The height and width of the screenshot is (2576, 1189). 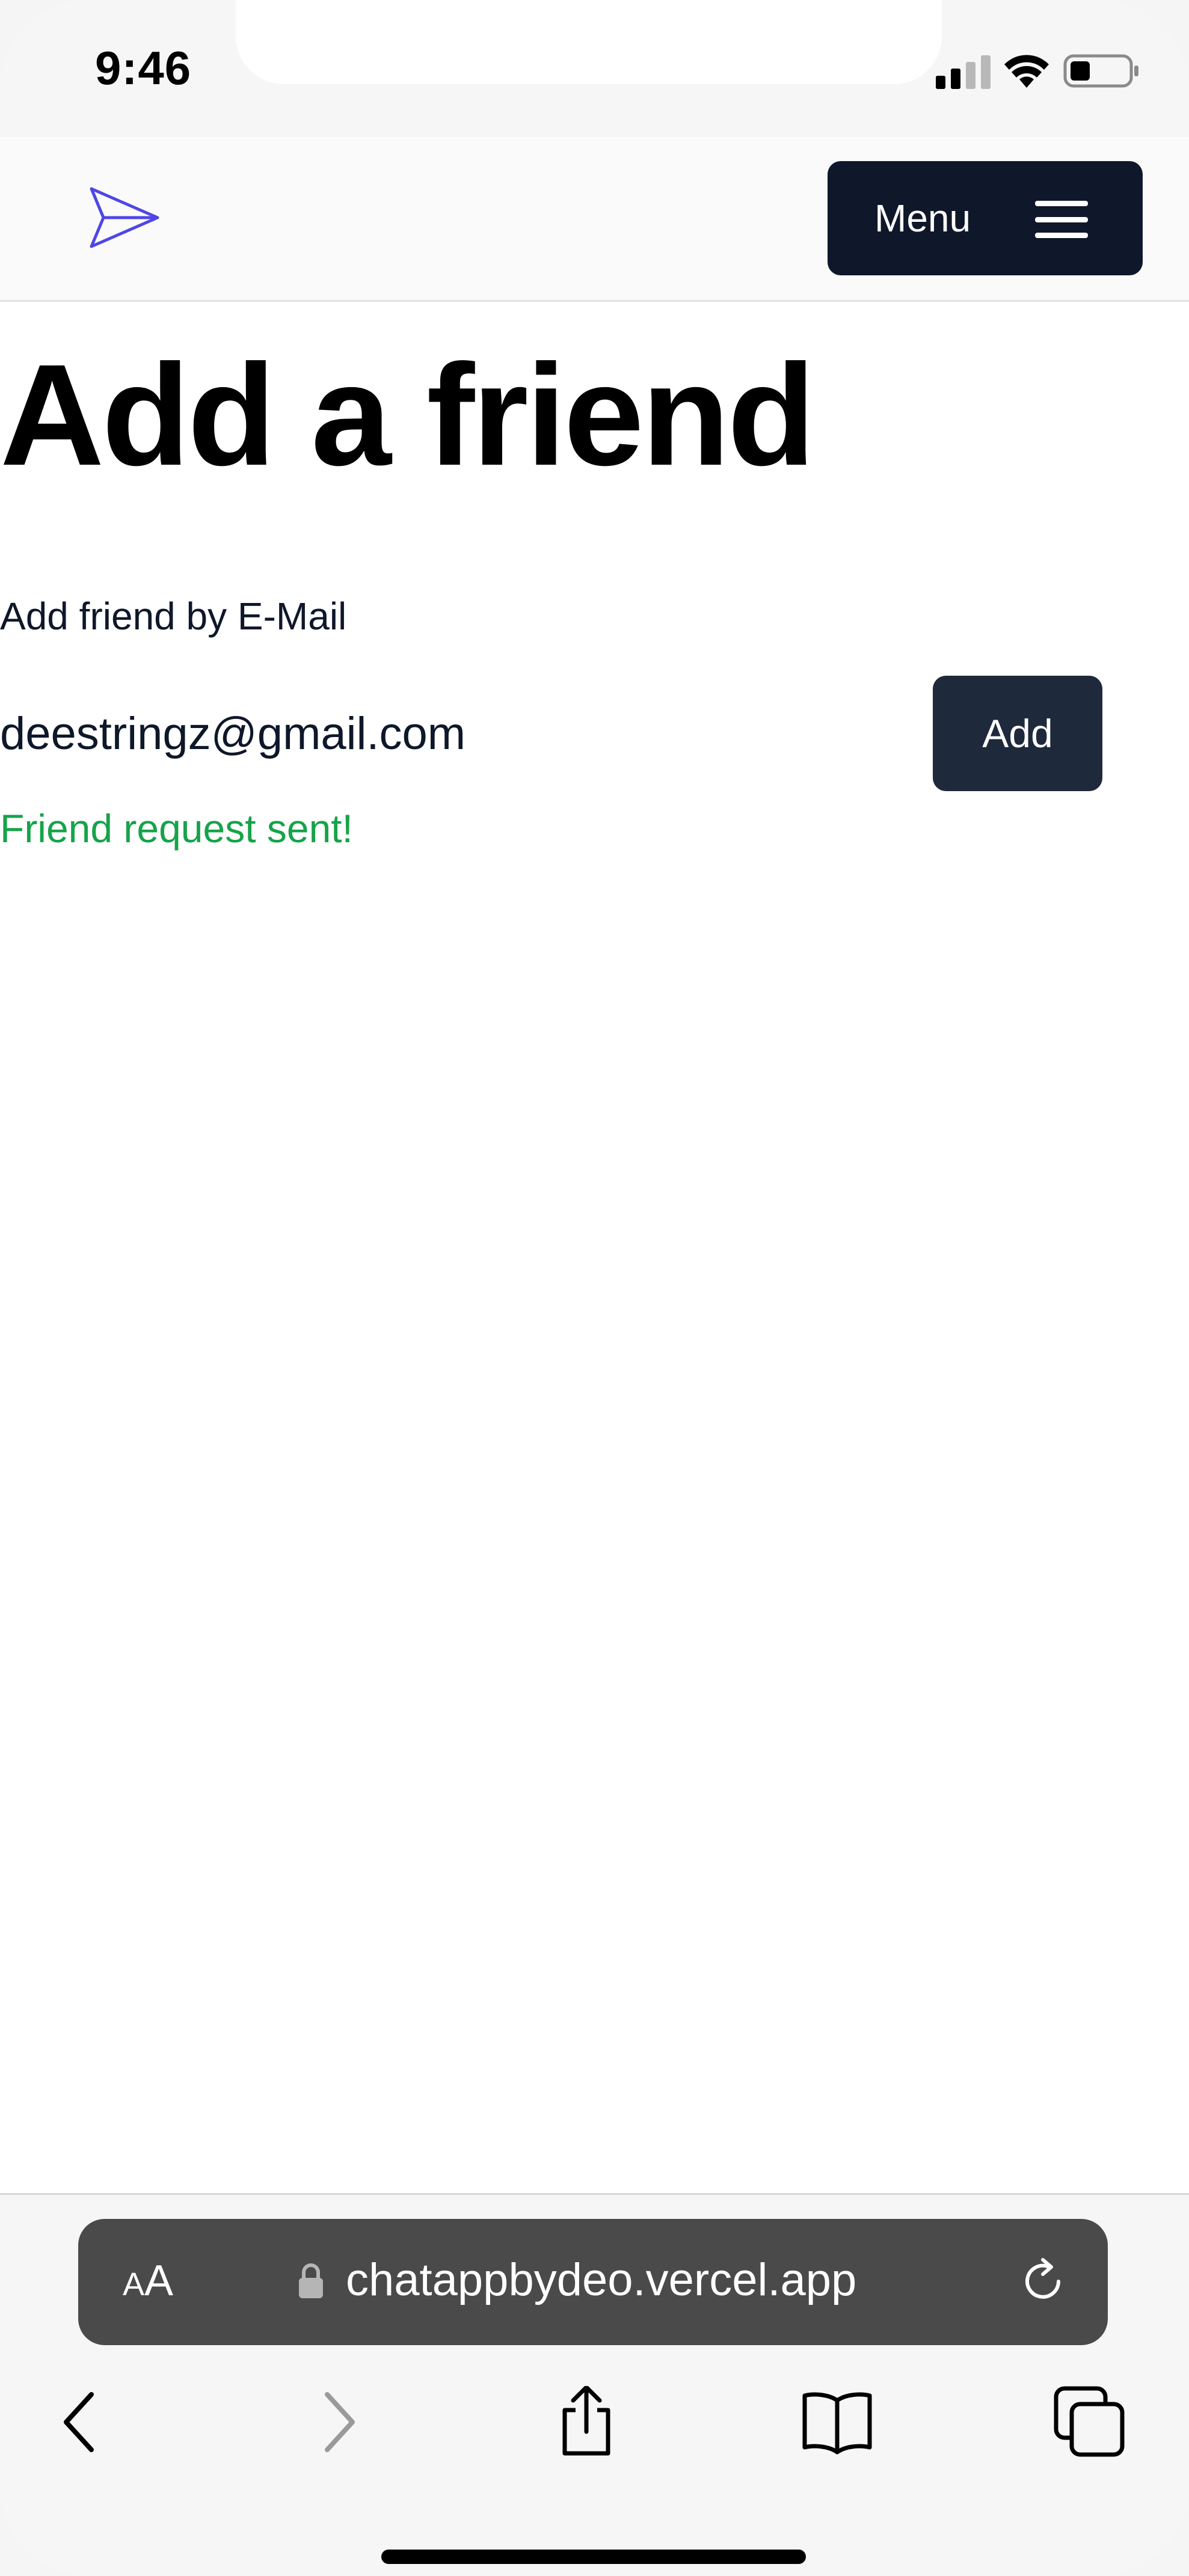 I want to click on lock-icon, so click(x=311, y=2280).